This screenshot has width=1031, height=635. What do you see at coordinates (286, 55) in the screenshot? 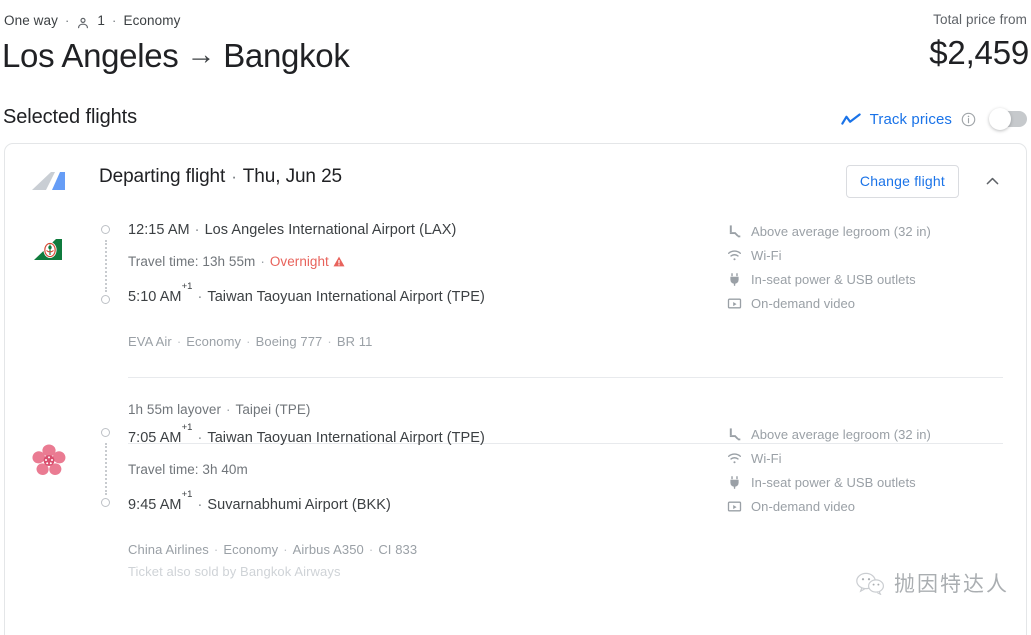
I see `destination-city: Bangkok` at bounding box center [286, 55].